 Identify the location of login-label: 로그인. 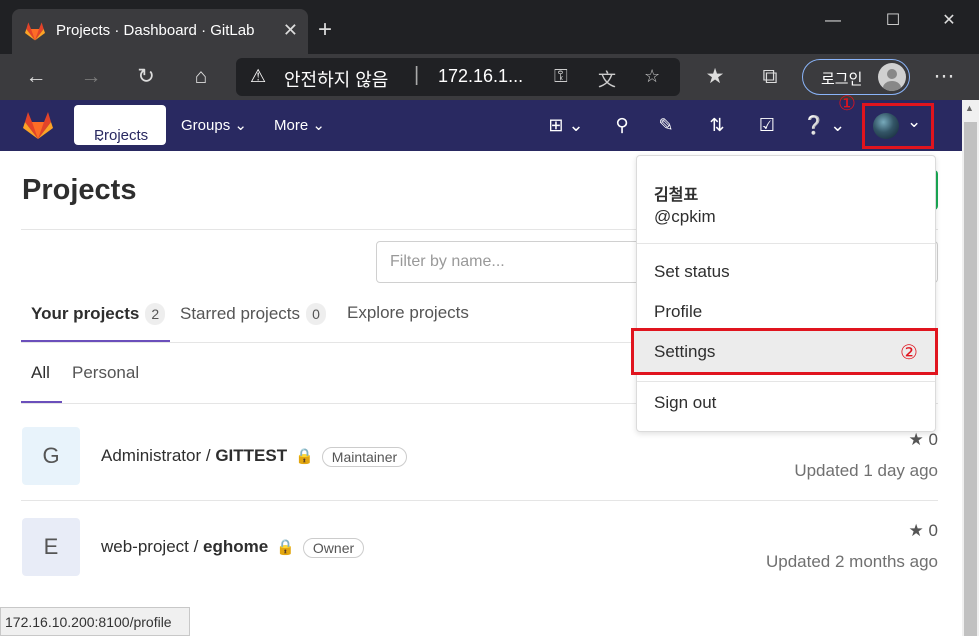
(842, 79).